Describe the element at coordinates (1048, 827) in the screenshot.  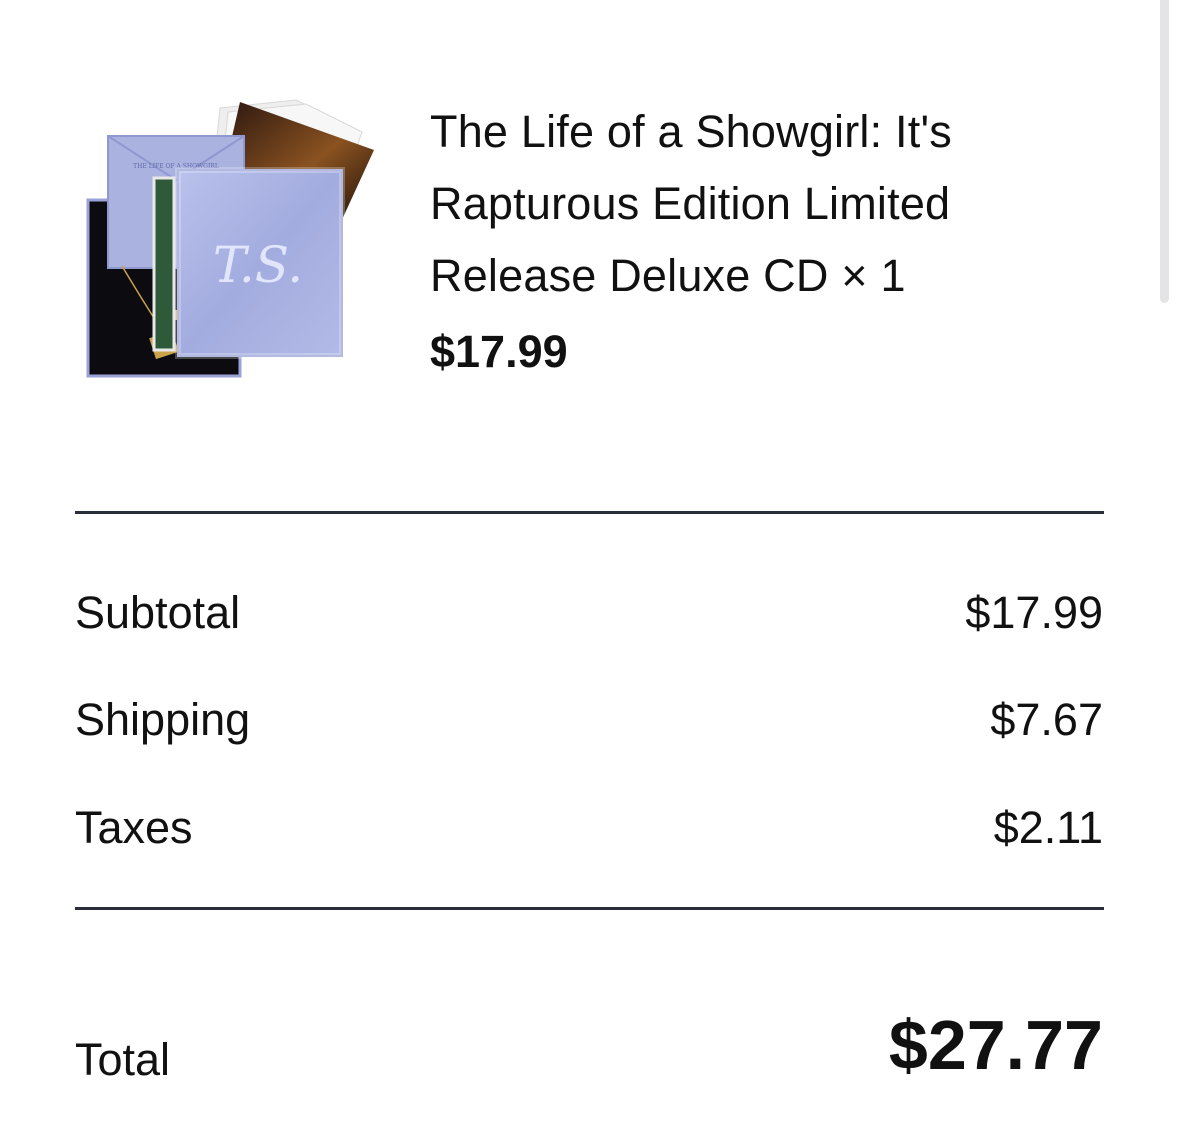
I see `taxes-value: $2.11` at that location.